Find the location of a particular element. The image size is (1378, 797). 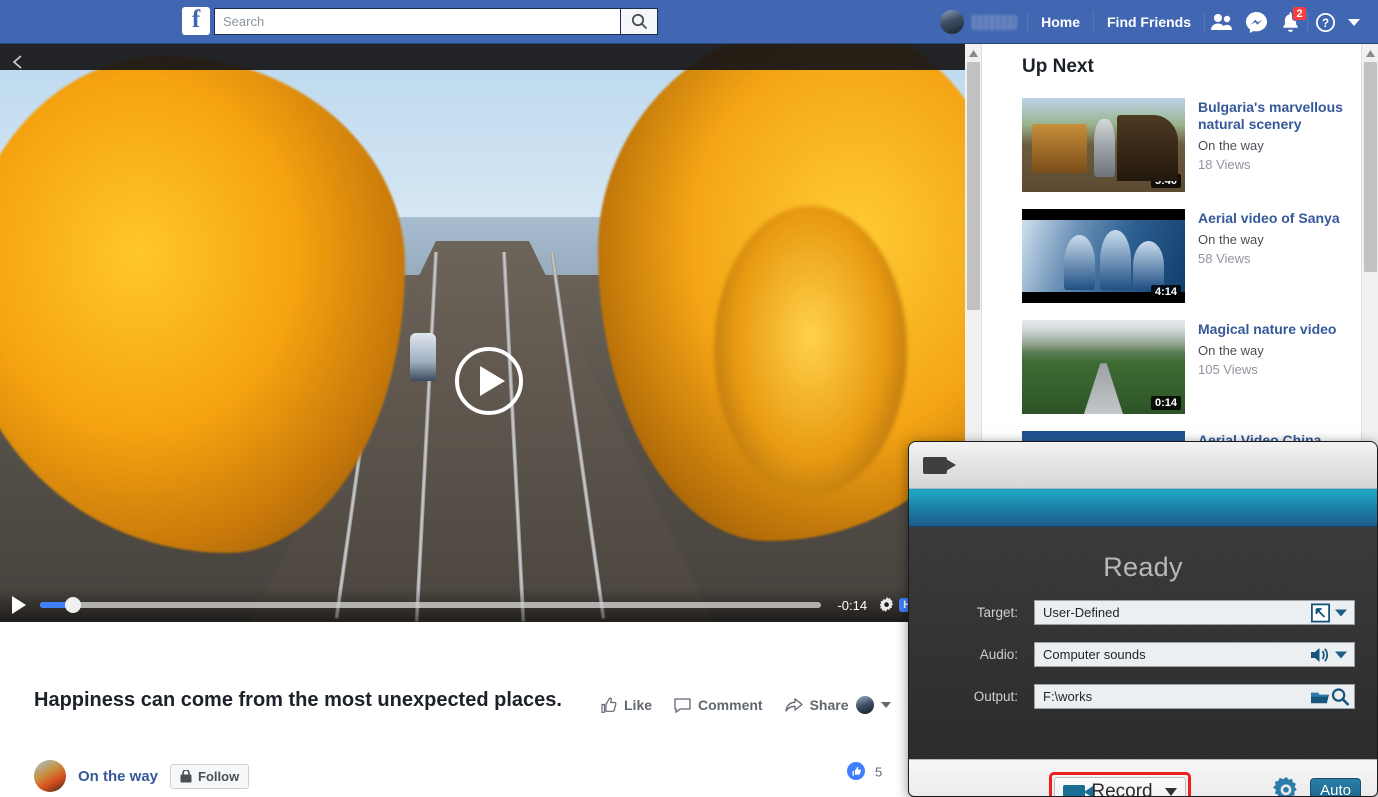

like-label: Like is located at coordinates (638, 705).